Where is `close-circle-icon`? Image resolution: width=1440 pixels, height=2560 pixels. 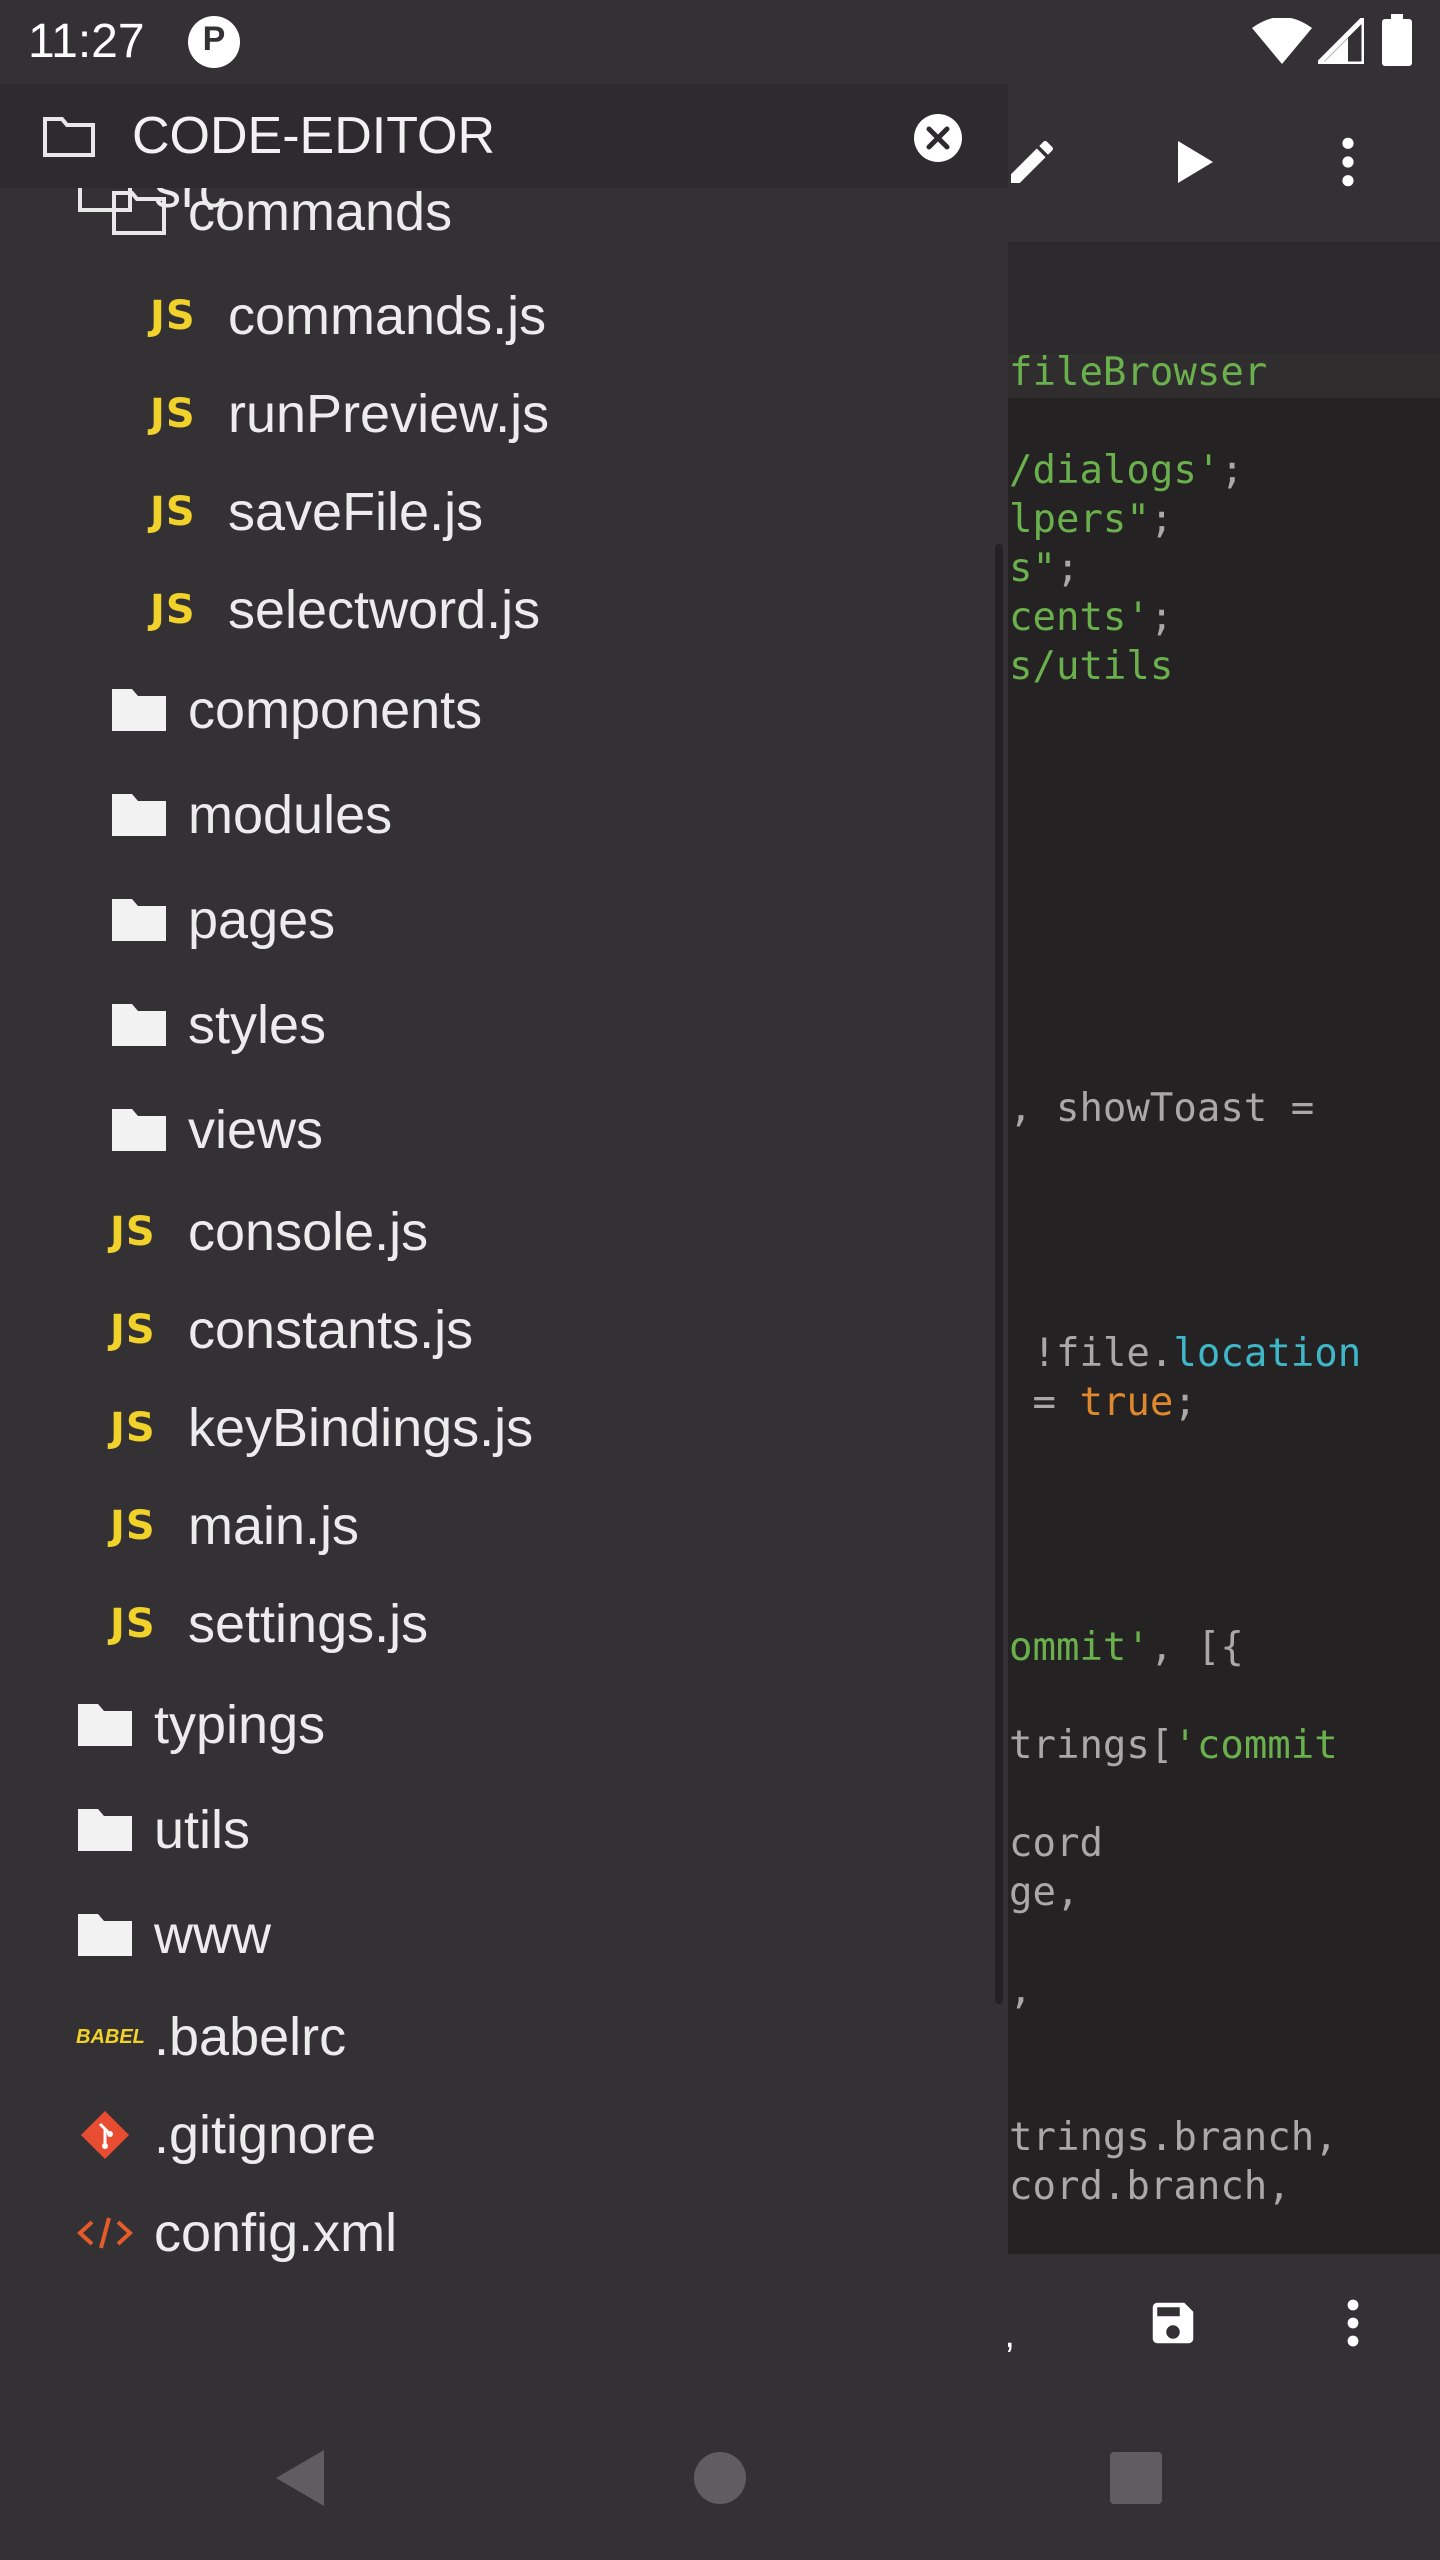
close-circle-icon is located at coordinates (938, 138).